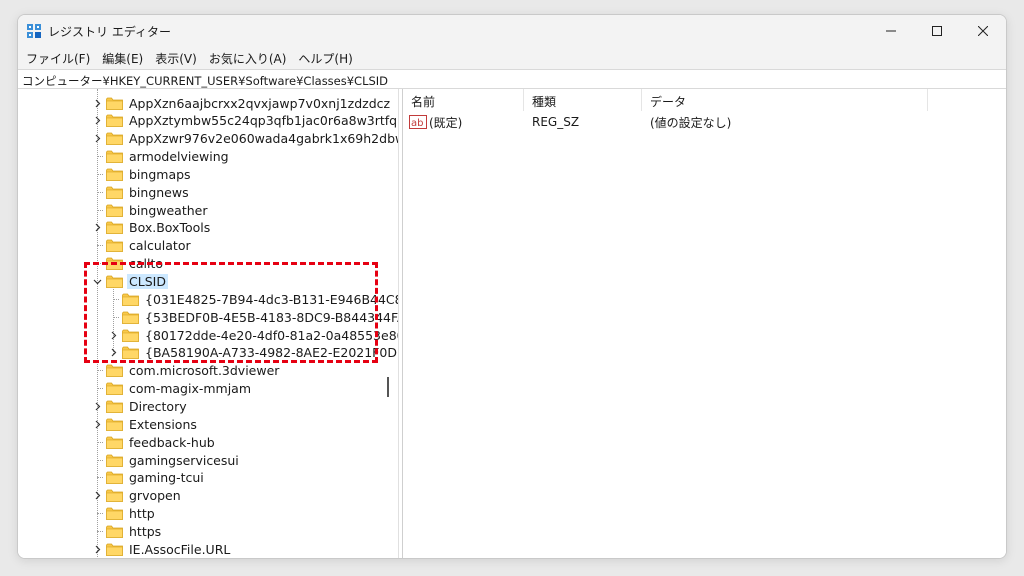 Image resolution: width=1024 pixels, height=576 pixels. What do you see at coordinates (190, 389) in the screenshot?
I see `tree-item-label: com-magix-mmjam` at bounding box center [190, 389].